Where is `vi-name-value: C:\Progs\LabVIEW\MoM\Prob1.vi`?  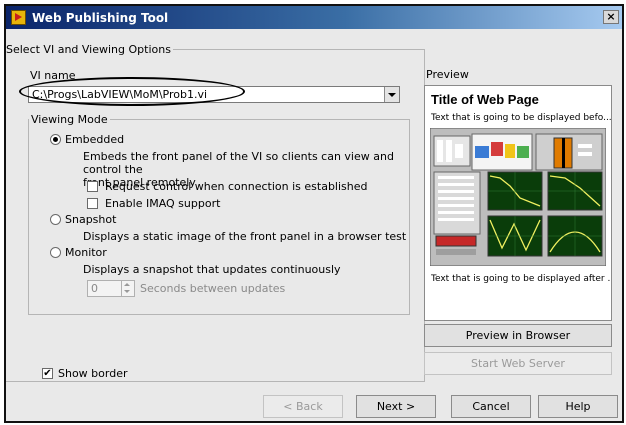
vi-name-value: C:\Progs\LabVIEW\MoM\Prob1.vi is located at coordinates (120, 94).